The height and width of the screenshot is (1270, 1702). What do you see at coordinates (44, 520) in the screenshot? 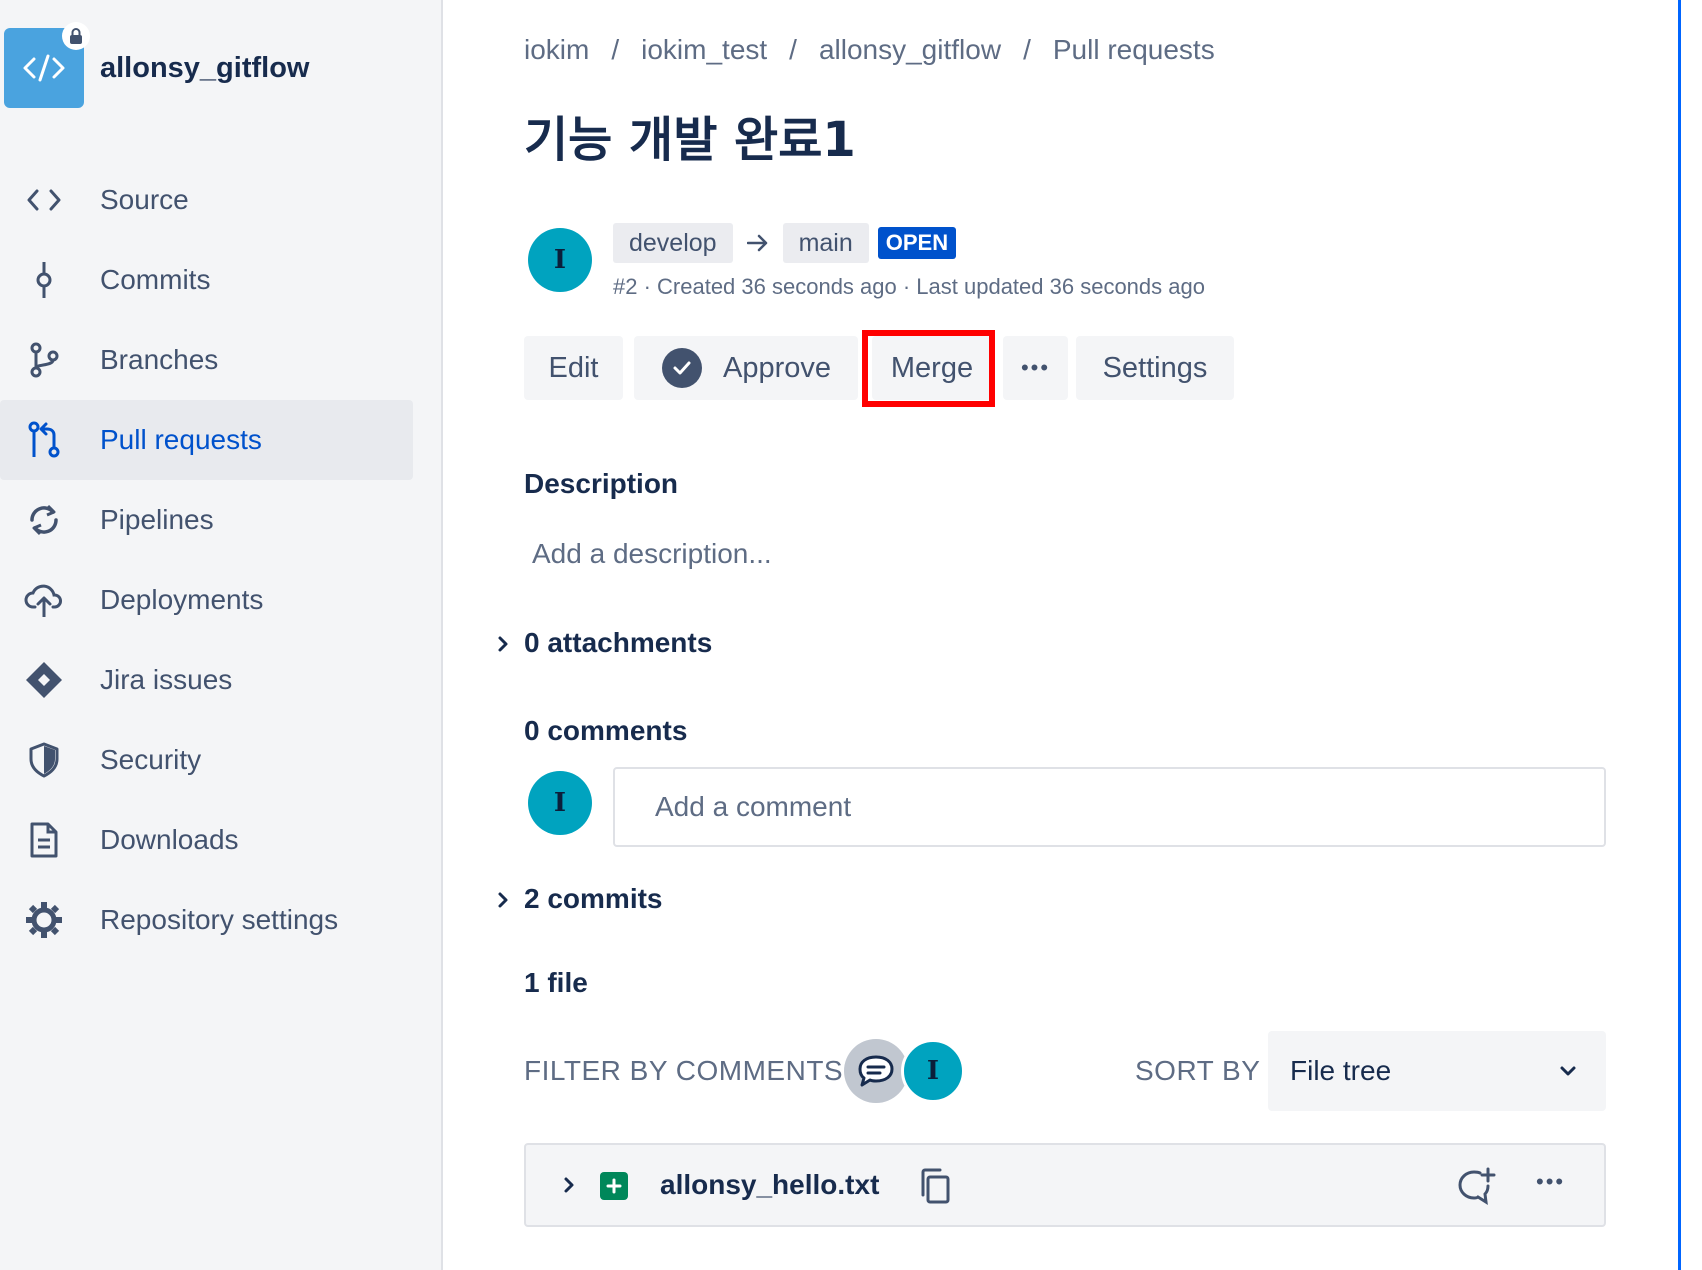
I see `pipelines-icon` at bounding box center [44, 520].